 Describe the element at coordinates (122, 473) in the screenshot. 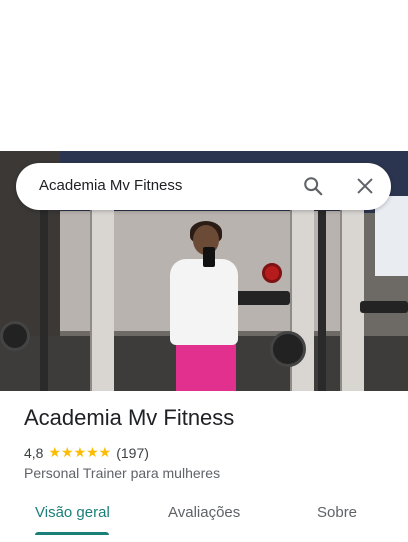

I see `place-category: Personal Trainer para mulheres` at that location.